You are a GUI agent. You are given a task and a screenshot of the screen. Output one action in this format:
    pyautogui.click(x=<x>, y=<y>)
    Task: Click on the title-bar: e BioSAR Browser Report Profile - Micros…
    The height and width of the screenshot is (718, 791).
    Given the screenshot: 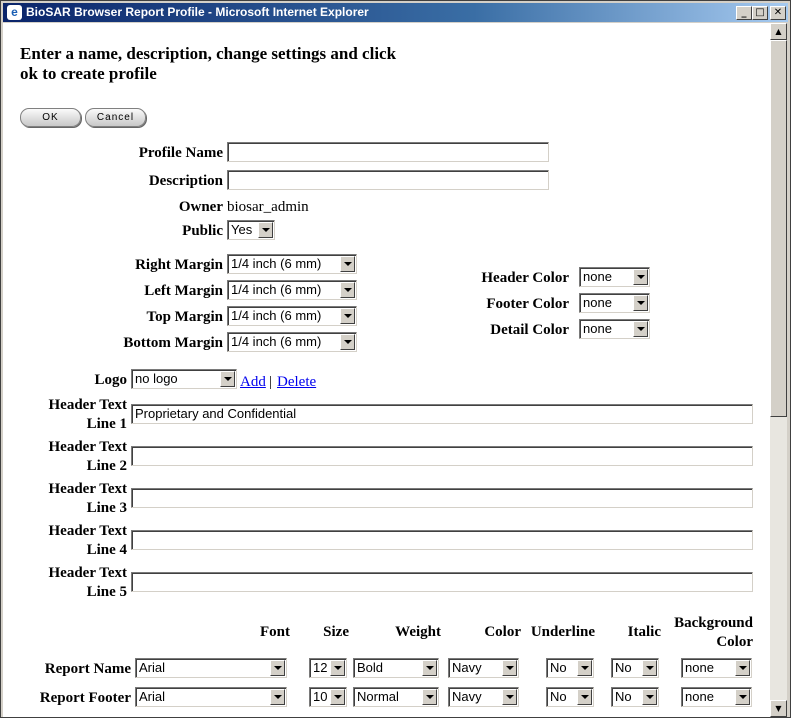 What is the action you would take?
    pyautogui.click(x=395, y=12)
    